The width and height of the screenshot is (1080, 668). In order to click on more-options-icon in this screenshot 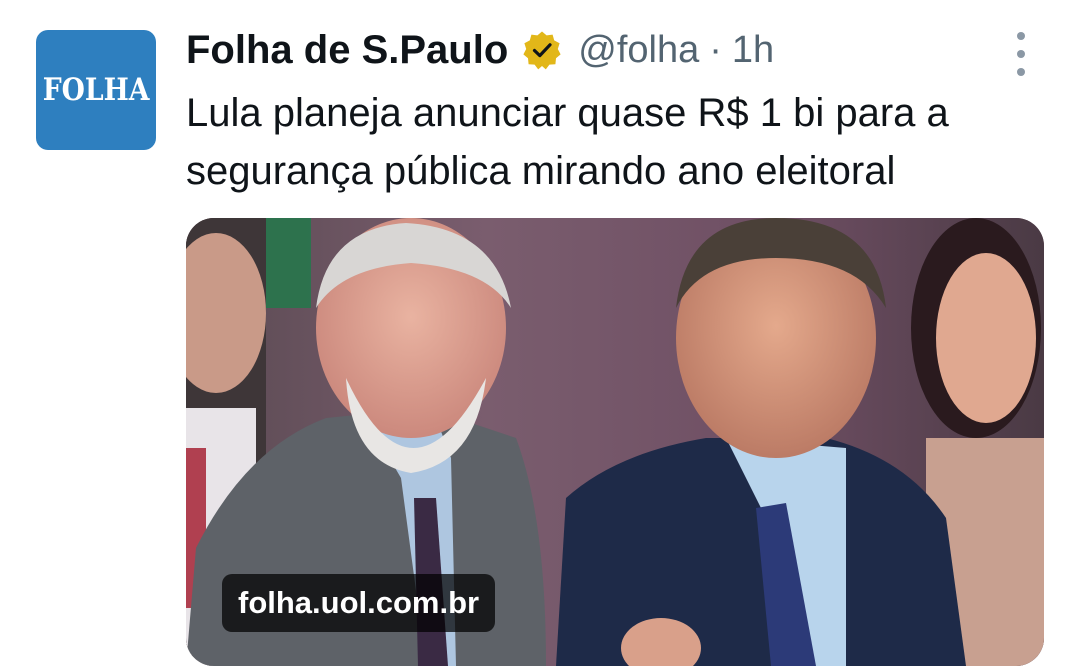, I will do `click(1021, 54)`.